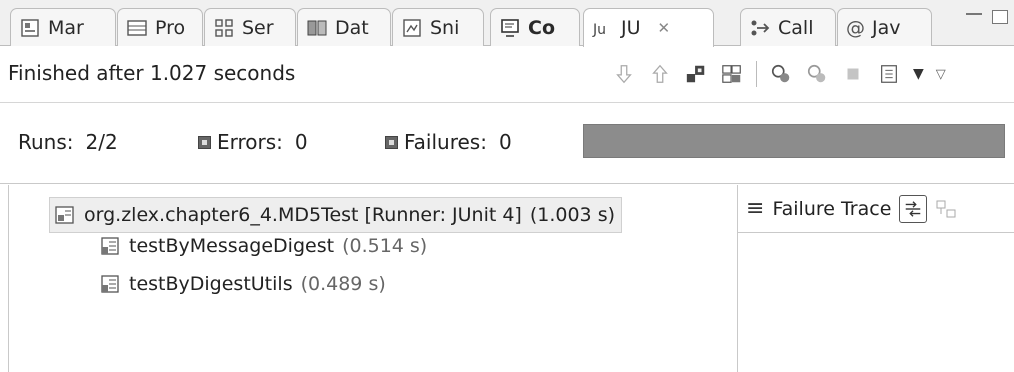 This screenshot has height=372, width=1014. I want to click on tree-test-method: testByMessageDigest (0.514 s), so click(263, 246).